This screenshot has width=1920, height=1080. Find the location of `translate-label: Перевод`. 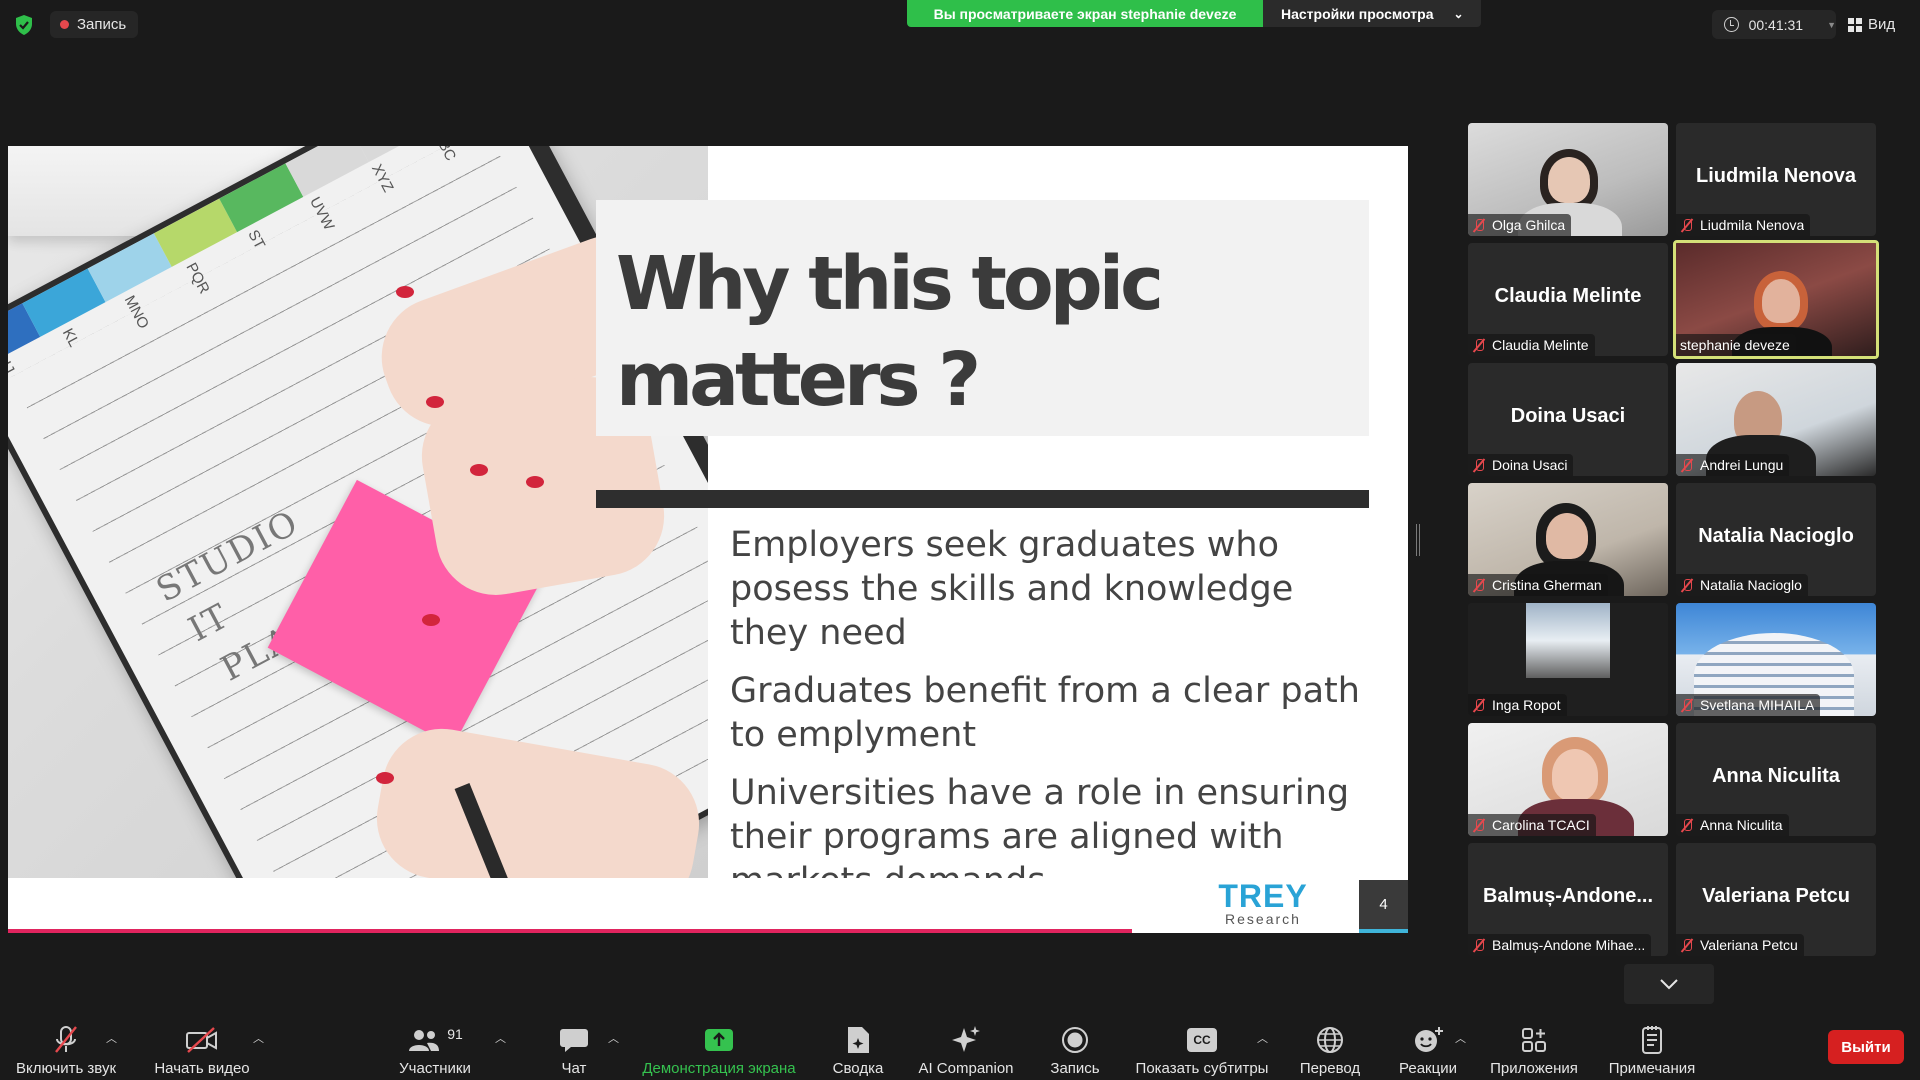

translate-label: Перевод is located at coordinates (1330, 1068).